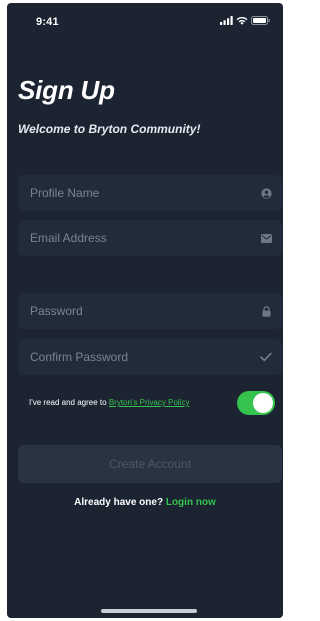  What do you see at coordinates (263, 403) in the screenshot?
I see `toggle-knob` at bounding box center [263, 403].